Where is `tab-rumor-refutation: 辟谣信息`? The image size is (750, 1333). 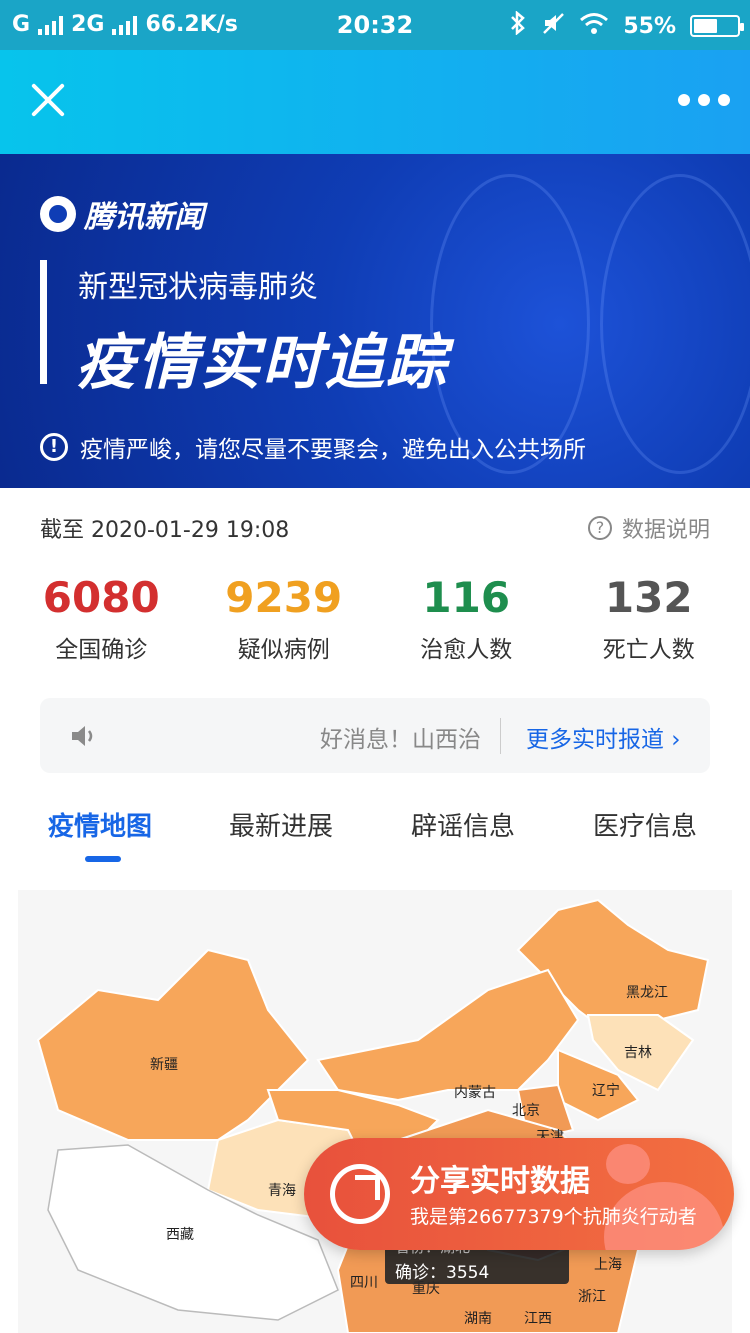 tab-rumor-refutation: 辟谣信息 is located at coordinates (463, 824).